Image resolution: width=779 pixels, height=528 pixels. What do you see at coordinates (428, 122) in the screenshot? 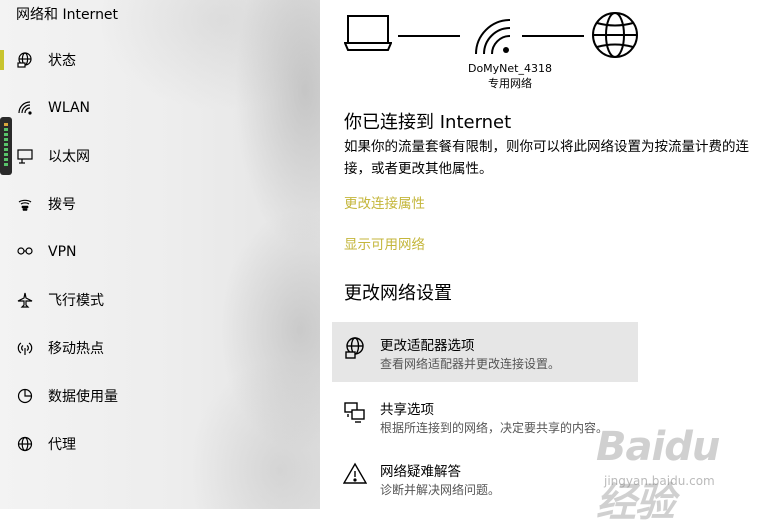
I see `connection-status-heading: 你已连接到 Internet` at bounding box center [428, 122].